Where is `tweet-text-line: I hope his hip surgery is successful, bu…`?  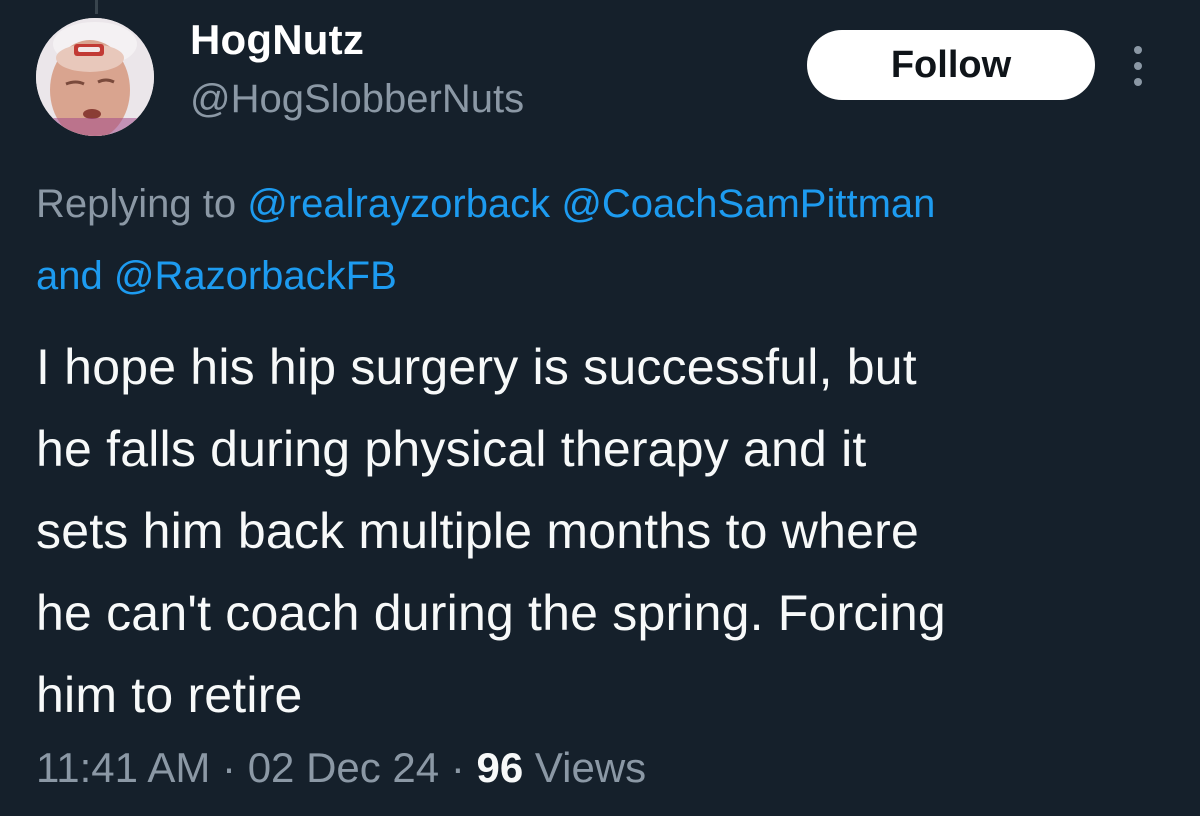 tweet-text-line: I hope his hip surgery is successful, bu… is located at coordinates (476, 367).